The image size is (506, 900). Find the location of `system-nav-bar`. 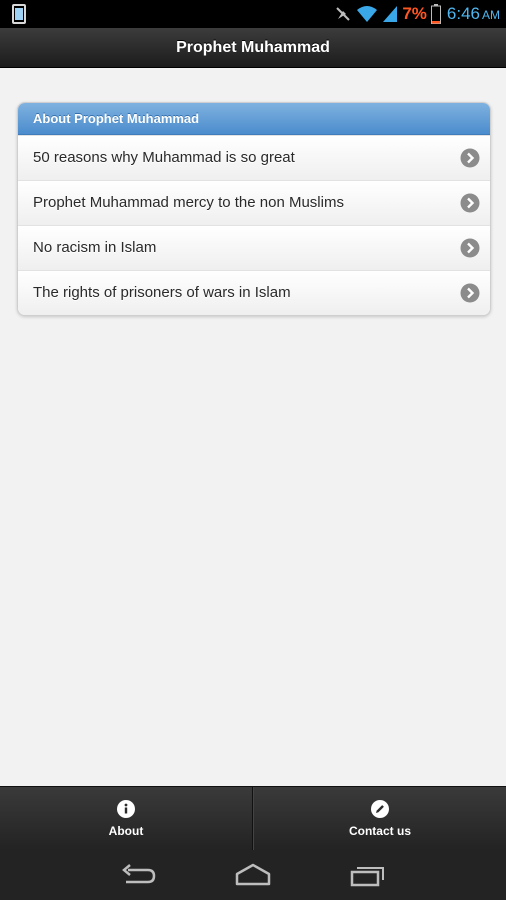

system-nav-bar is located at coordinates (253, 875).